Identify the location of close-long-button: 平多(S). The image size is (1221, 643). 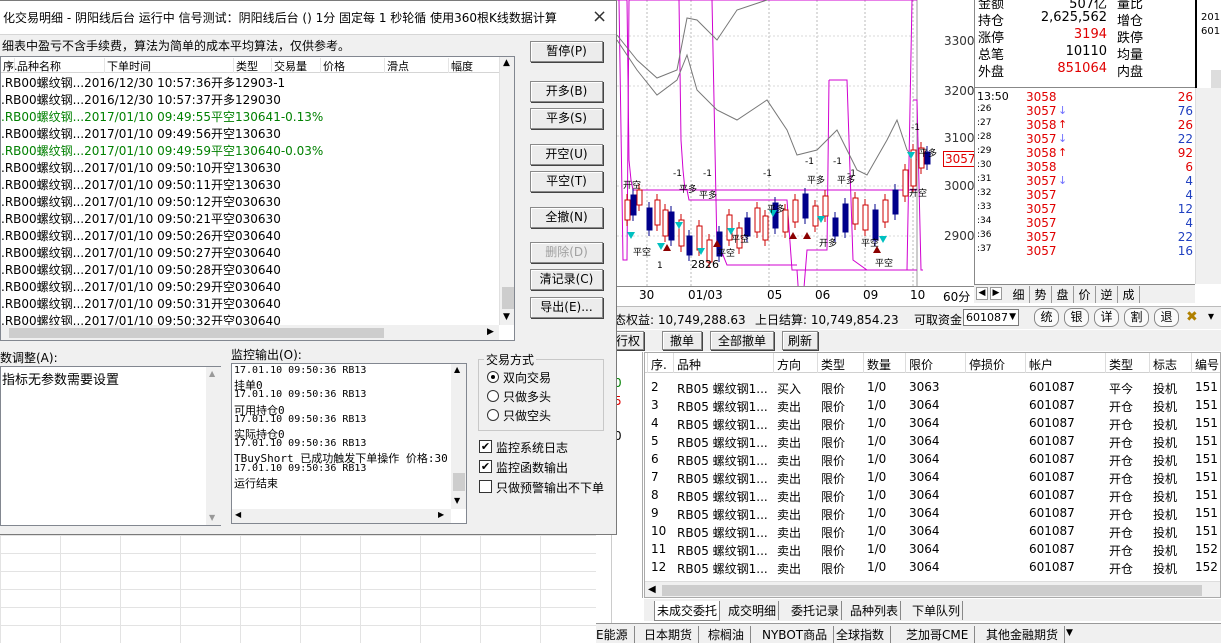
(566, 118).